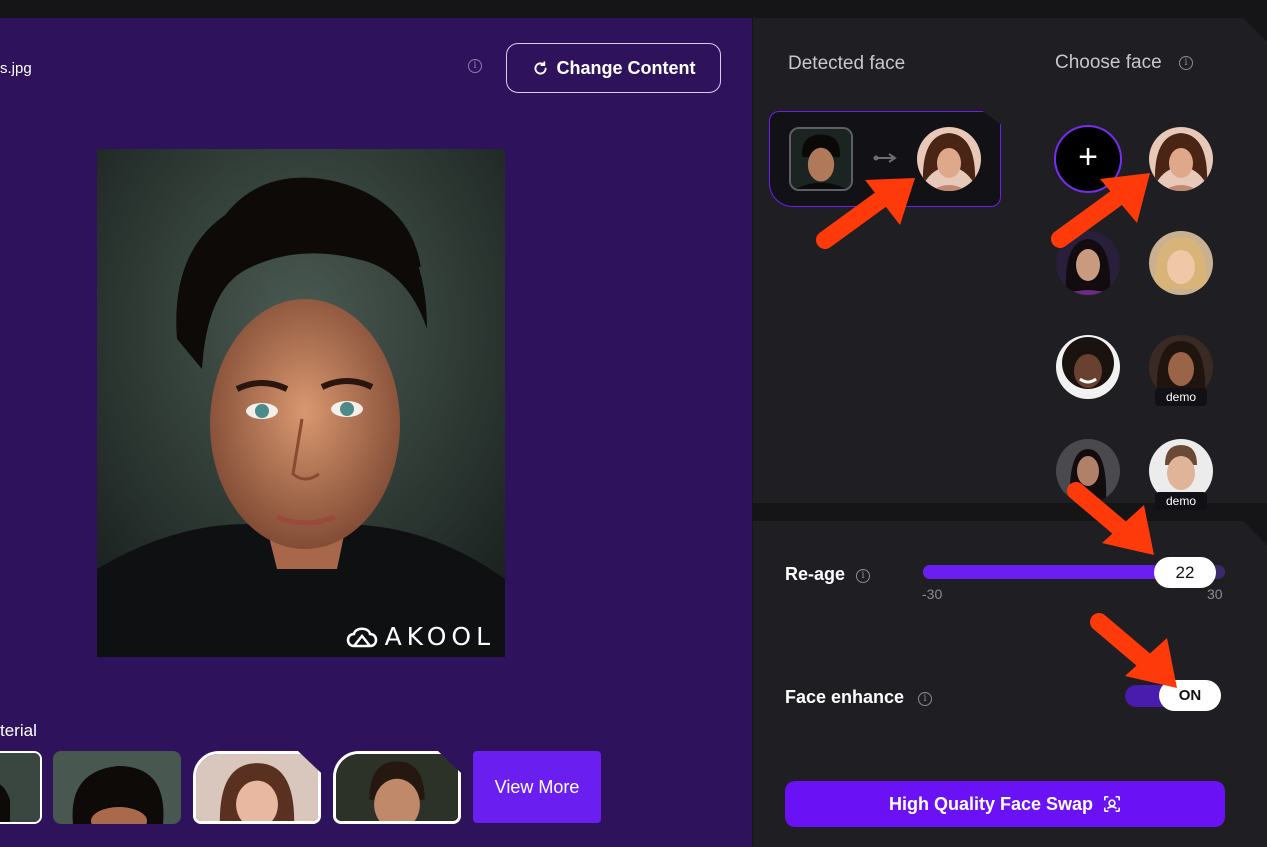 This screenshot has width=1267, height=847. I want to click on material-section-label: terial, so click(18, 730).